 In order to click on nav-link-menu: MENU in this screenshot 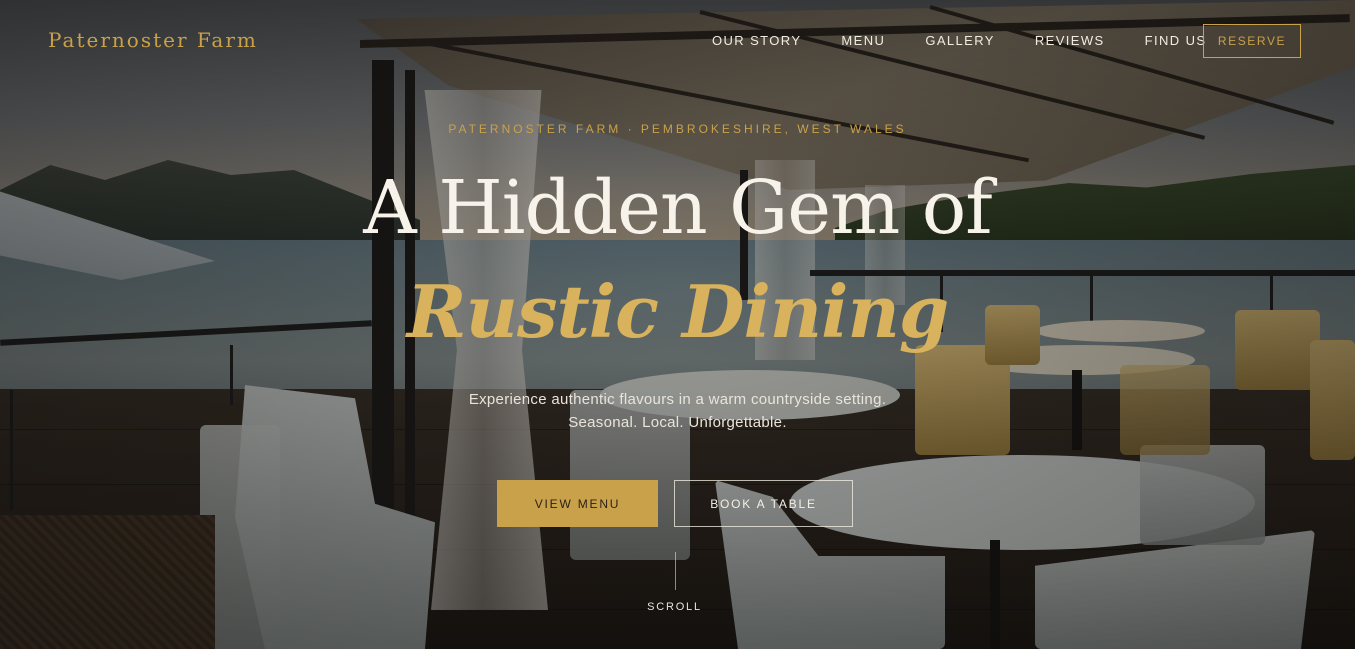, I will do `click(863, 40)`.